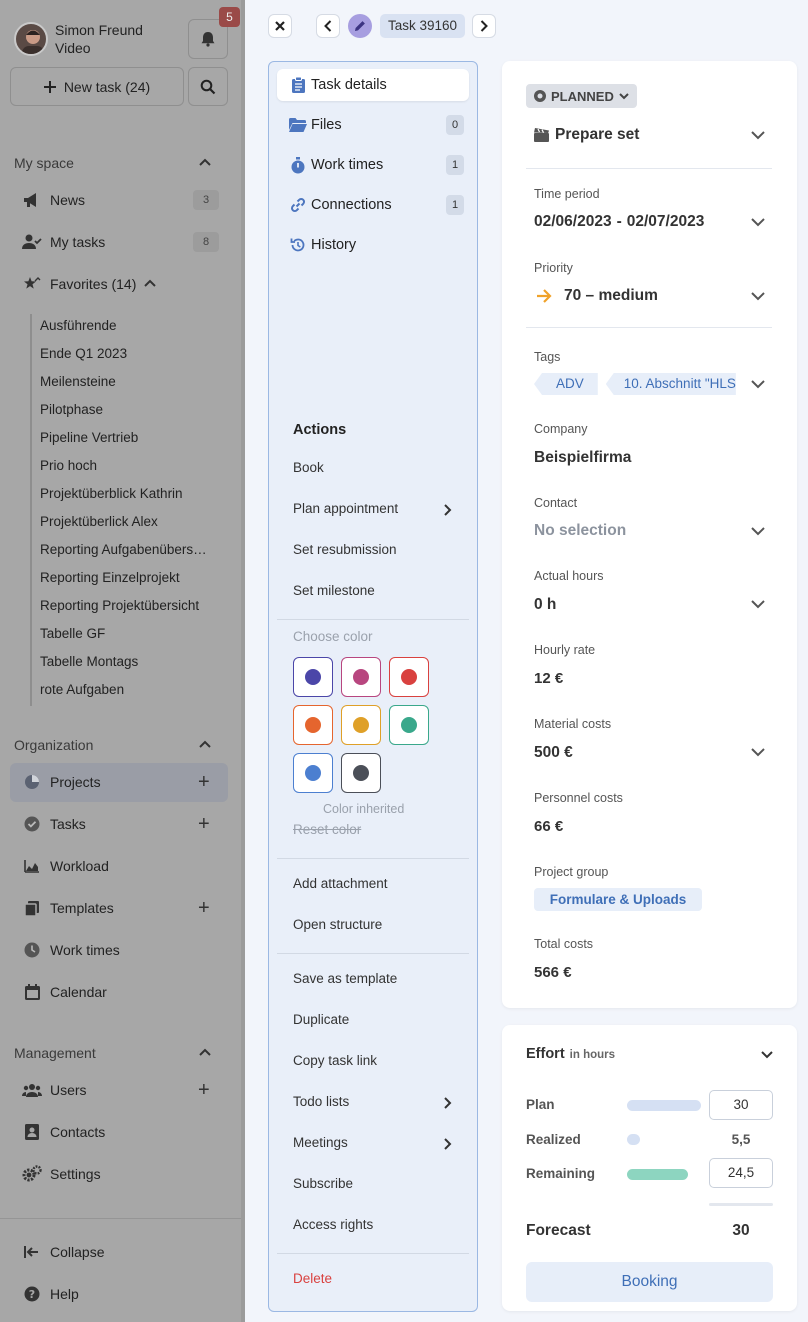 Image resolution: width=808 pixels, height=1322 pixels. Describe the element at coordinates (649, 1282) in the screenshot. I see `booking-button: Booking` at that location.